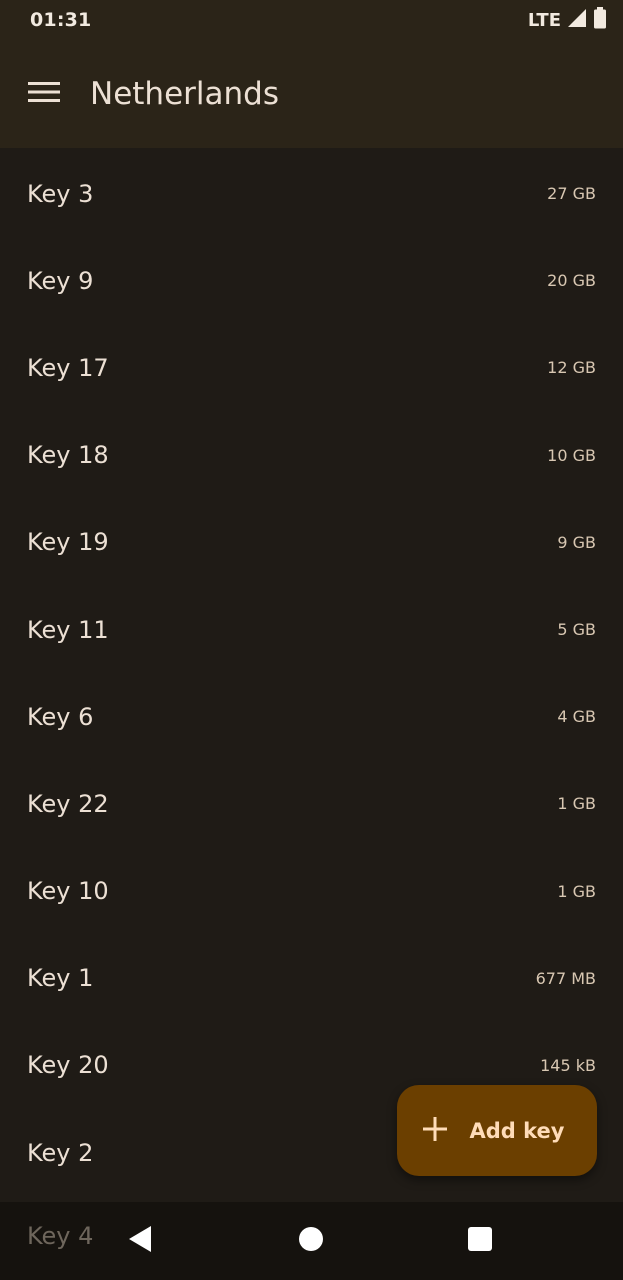 The image size is (623, 1280). What do you see at coordinates (68, 1065) in the screenshot?
I see `key-name: Key 20` at bounding box center [68, 1065].